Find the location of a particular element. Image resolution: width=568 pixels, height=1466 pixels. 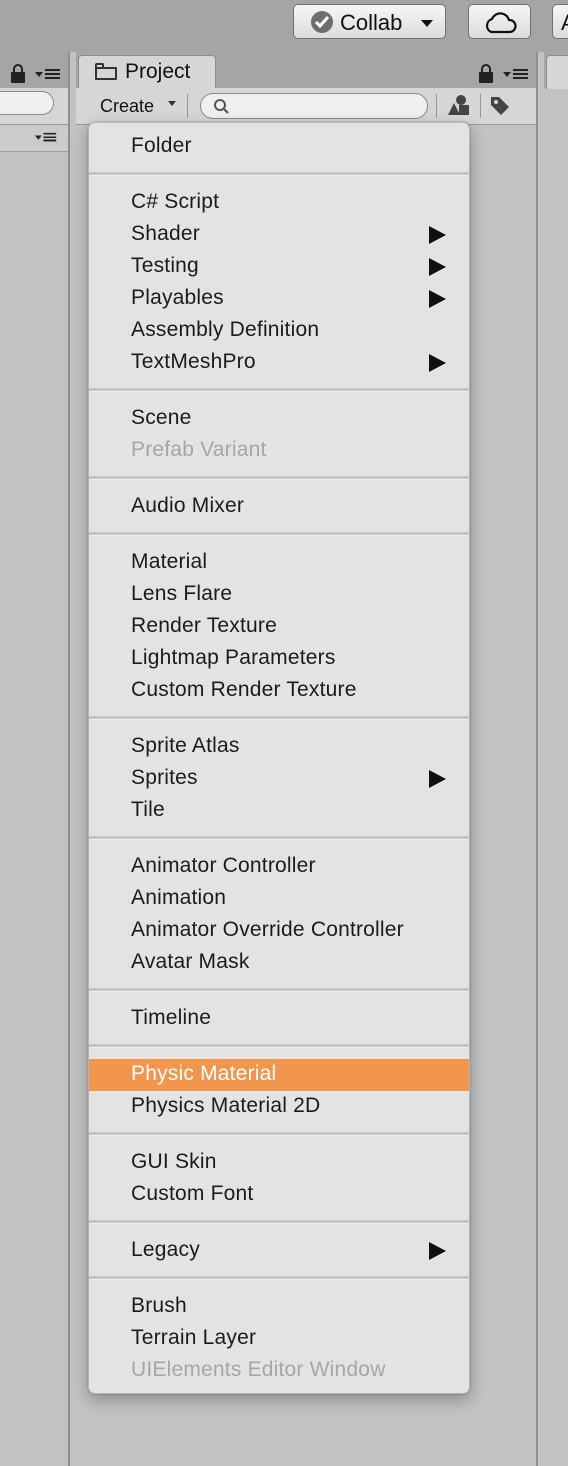

filter-by-type-button is located at coordinates (460, 107).